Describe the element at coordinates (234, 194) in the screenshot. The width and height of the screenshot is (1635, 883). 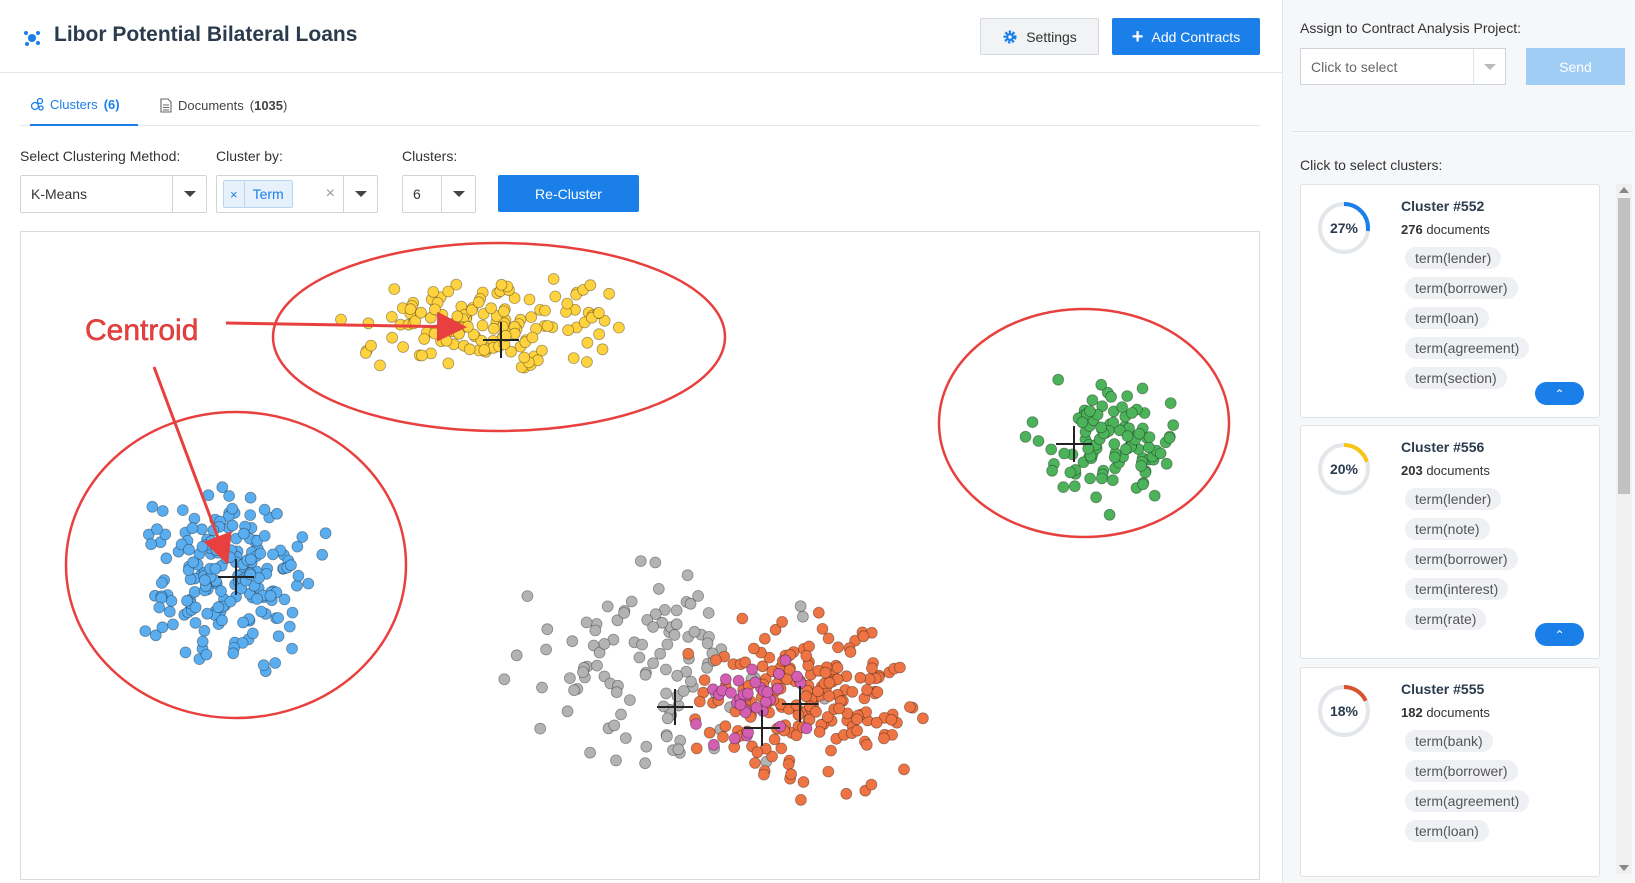
I see `chip-remove-icon: ×` at that location.